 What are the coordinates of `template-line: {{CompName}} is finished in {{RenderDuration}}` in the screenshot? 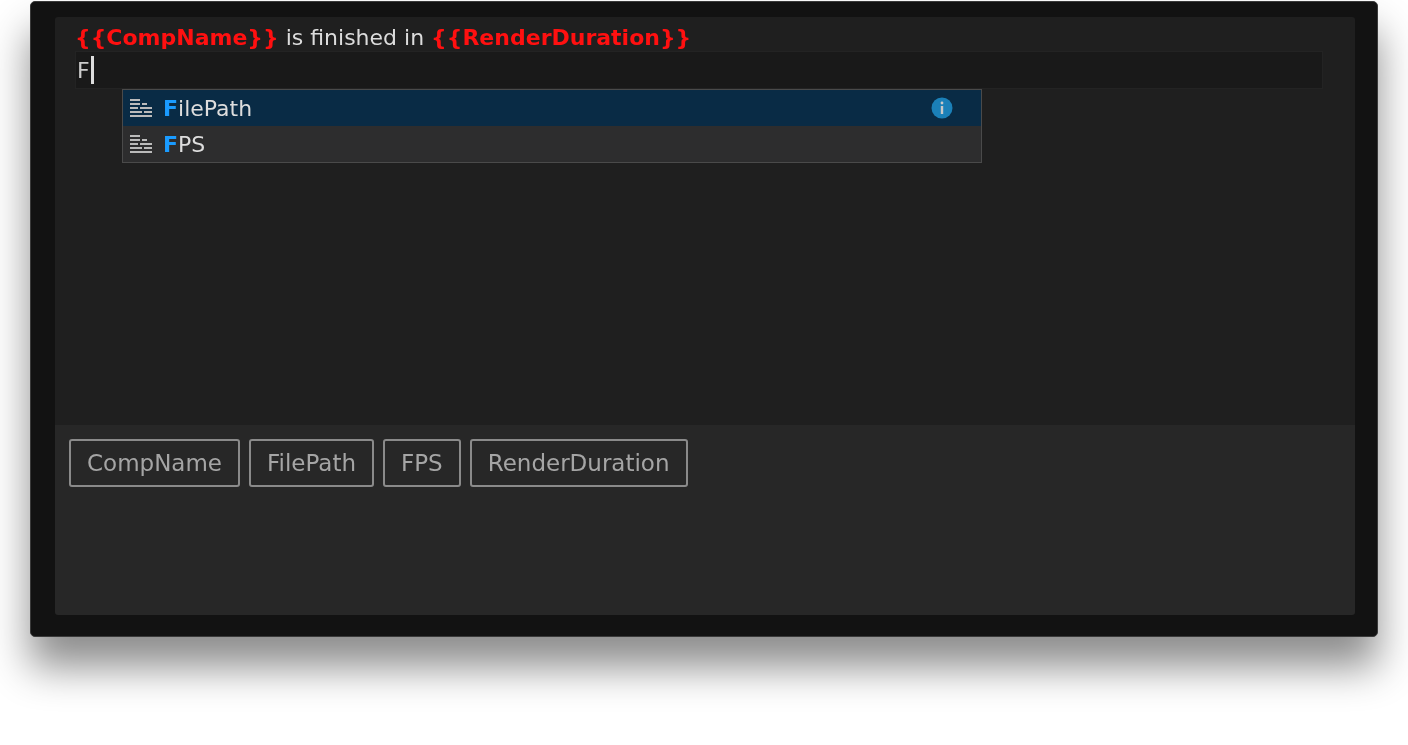 It's located at (384, 38).